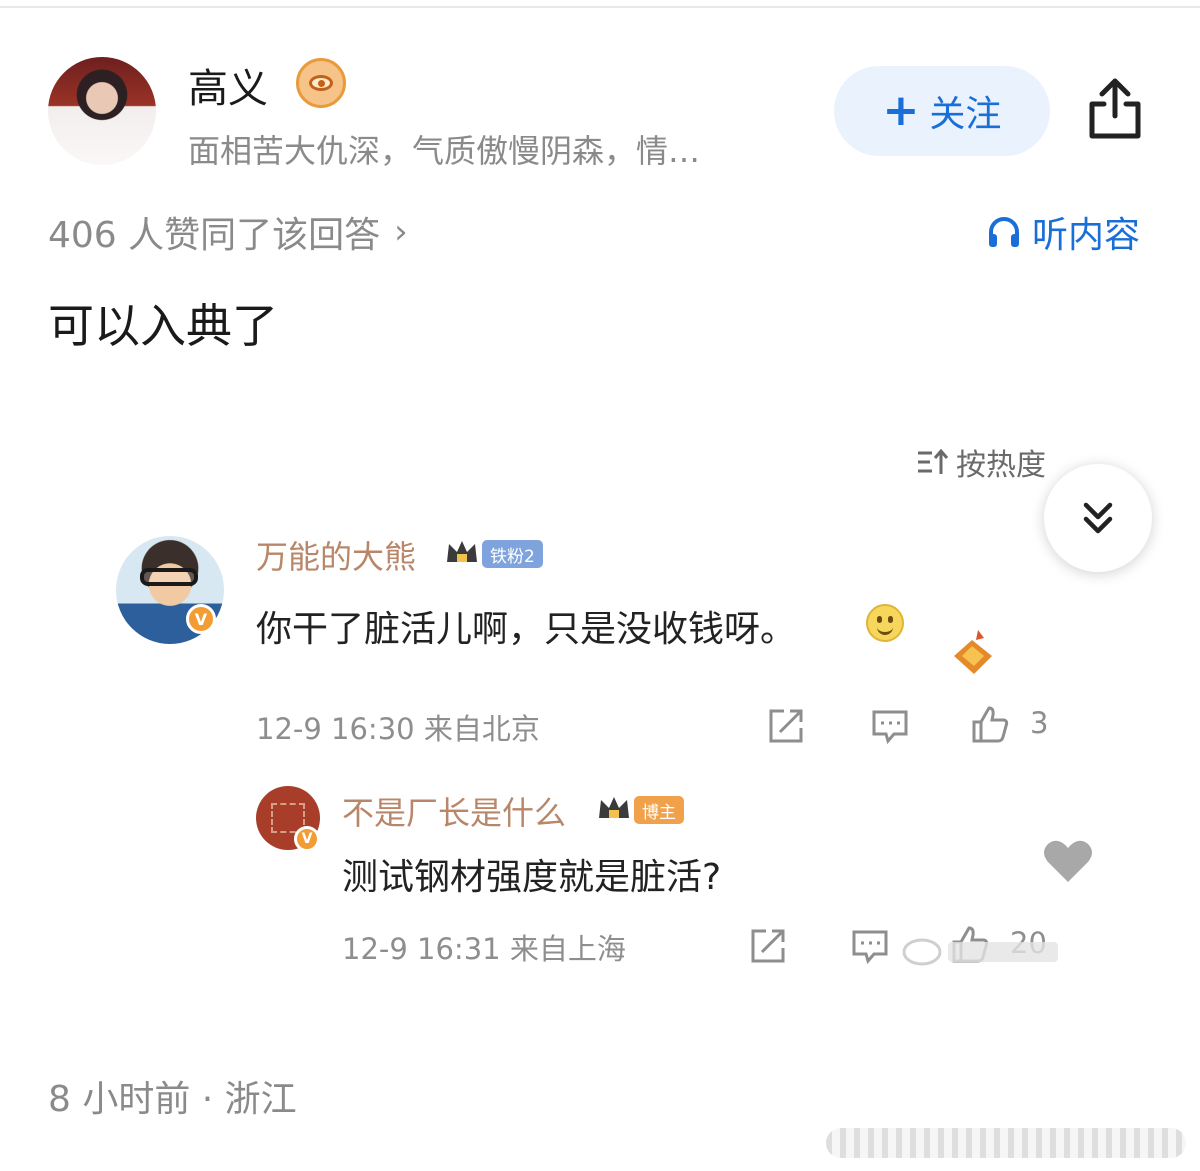 The width and height of the screenshot is (1200, 1171). I want to click on chevron-right-icon: ›, so click(401, 232).